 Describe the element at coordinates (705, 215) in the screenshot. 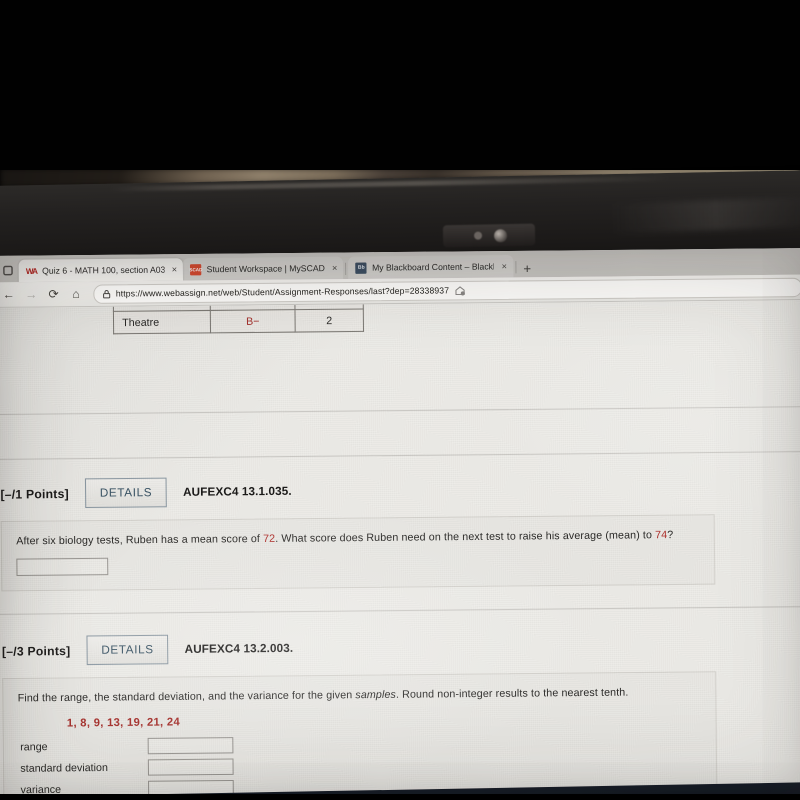

I see `bezel-sheen` at that location.